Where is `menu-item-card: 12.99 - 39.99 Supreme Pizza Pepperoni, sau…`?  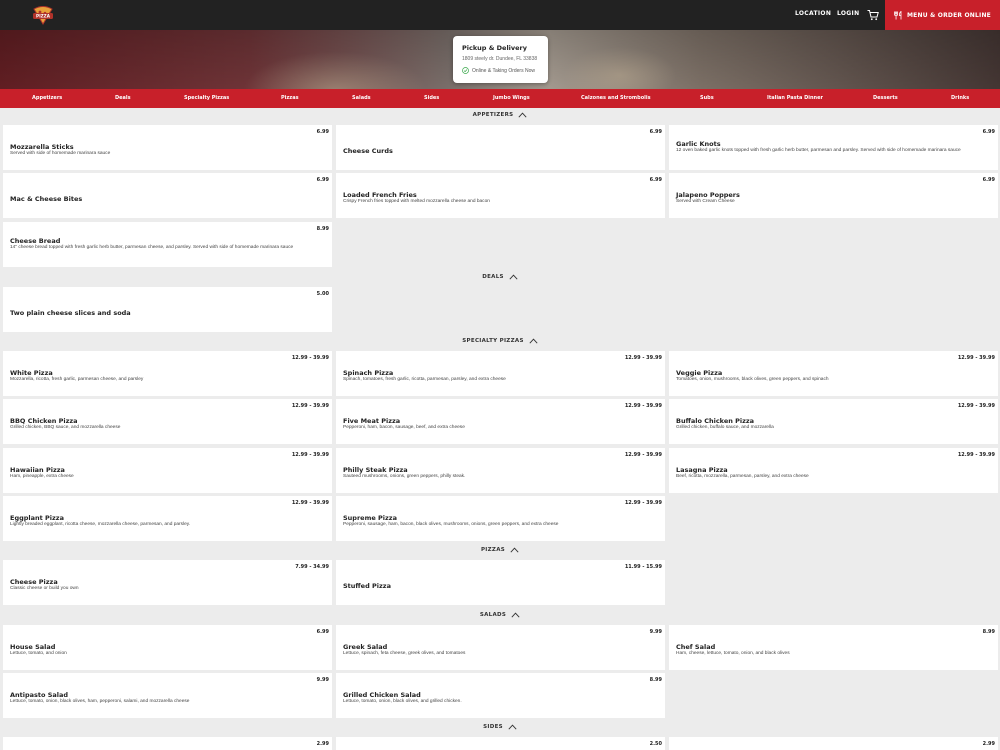 menu-item-card: 12.99 - 39.99 Supreme Pizza Pepperoni, sau… is located at coordinates (500, 518).